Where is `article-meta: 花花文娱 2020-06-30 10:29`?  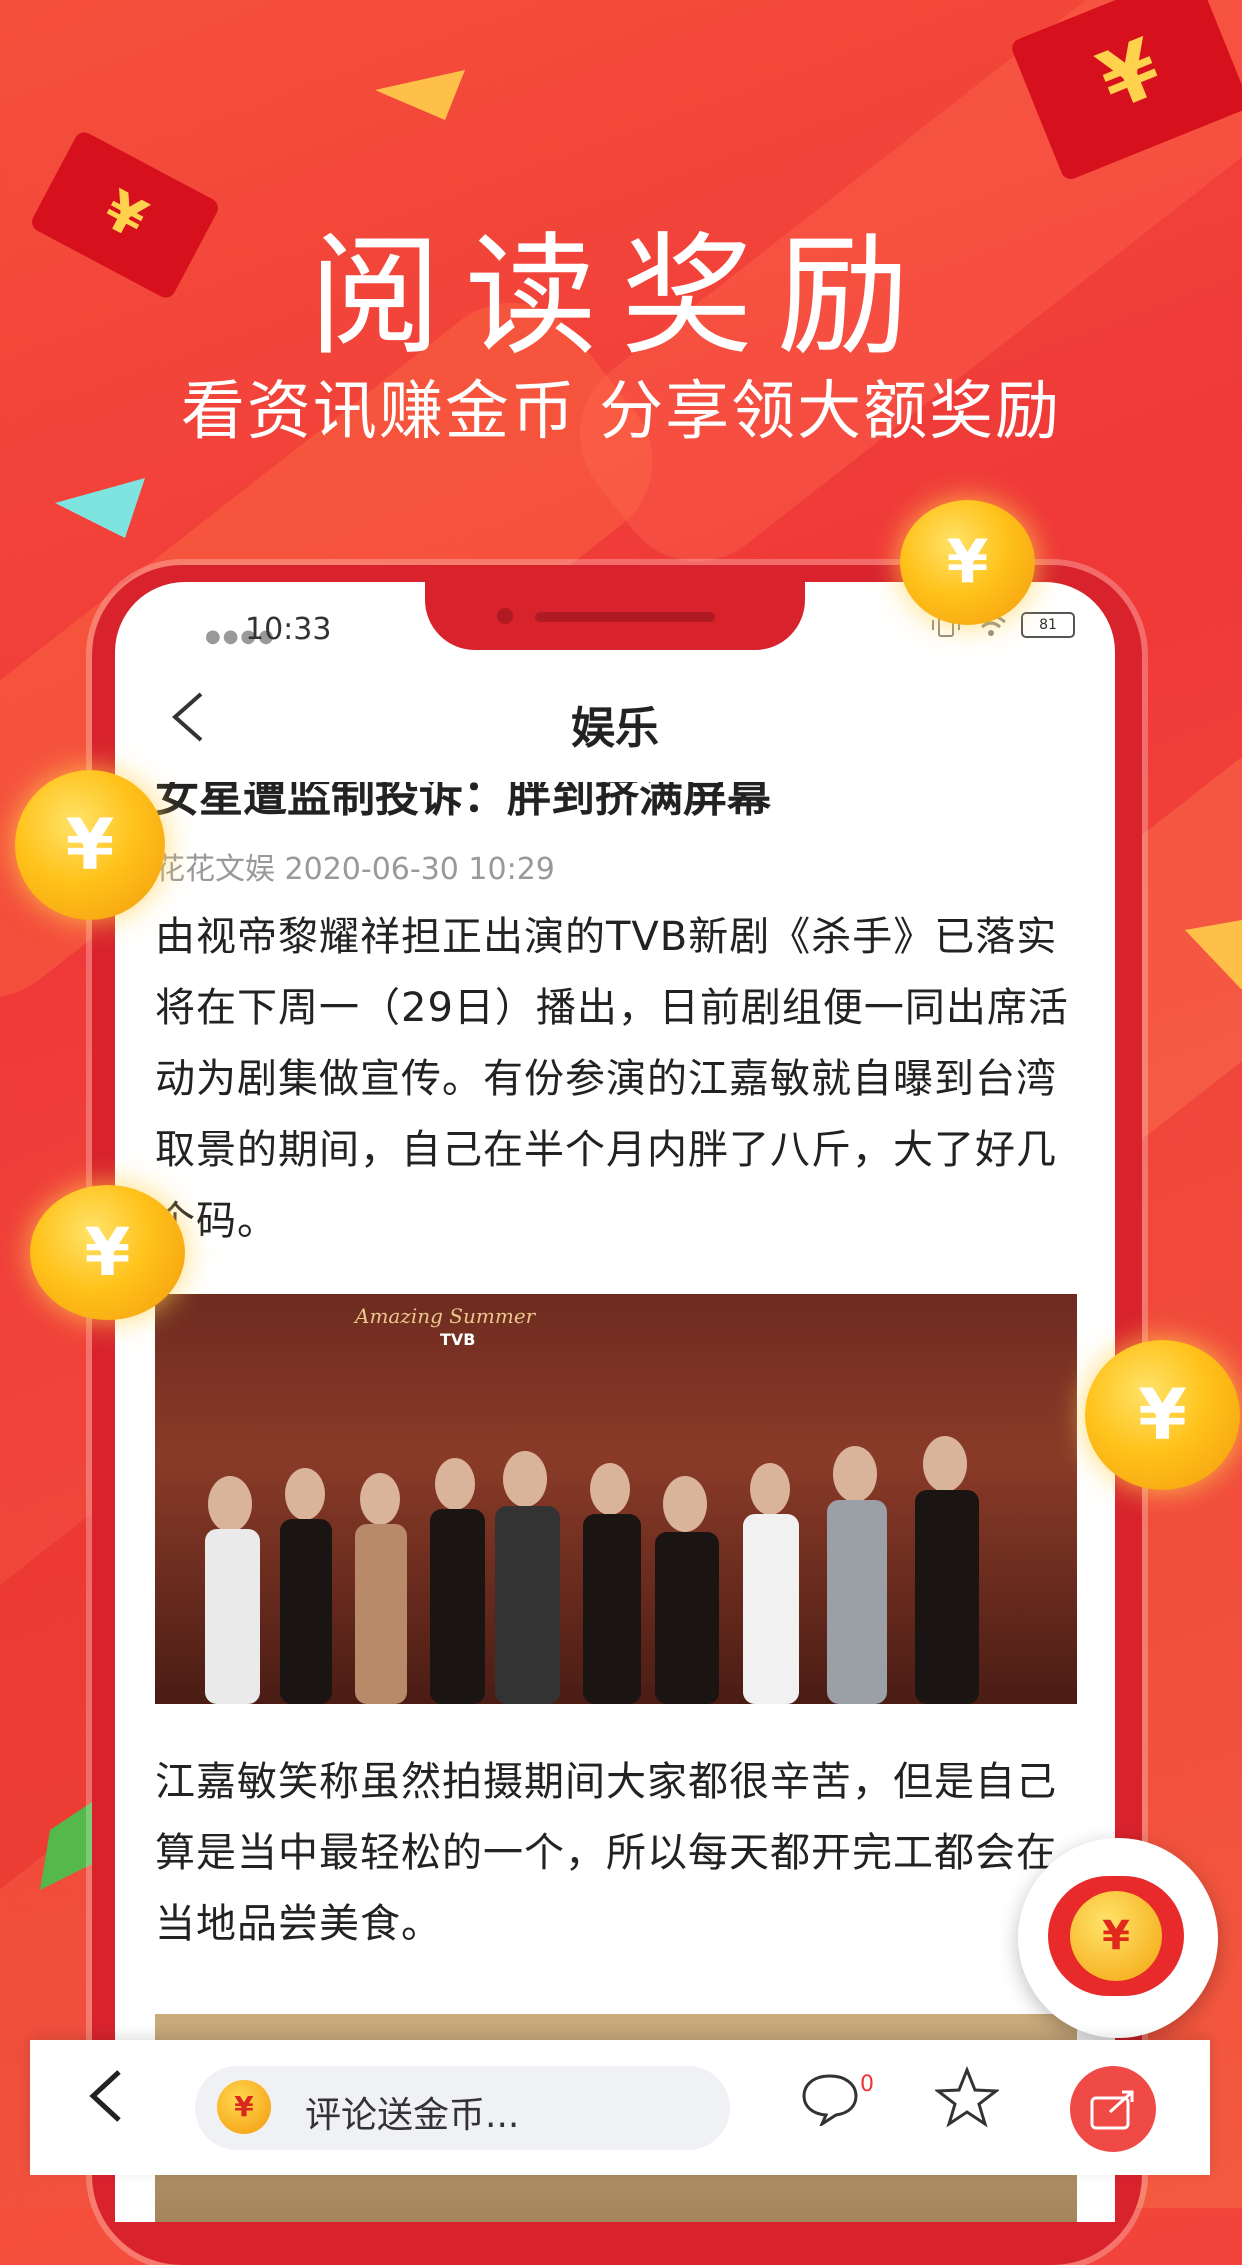 article-meta: 花花文娱 2020-06-30 10:29 is located at coordinates (355, 866).